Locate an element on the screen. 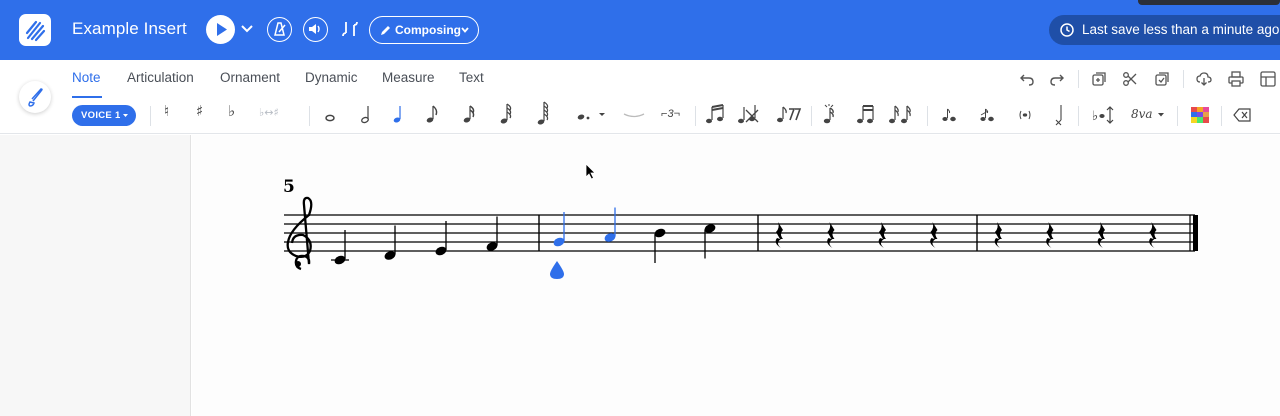  dotted-note-dropdown is located at coordinates (591, 116).